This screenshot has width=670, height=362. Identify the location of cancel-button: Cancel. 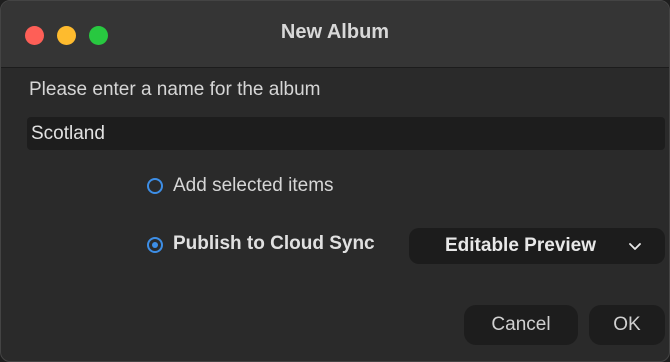
(521, 325).